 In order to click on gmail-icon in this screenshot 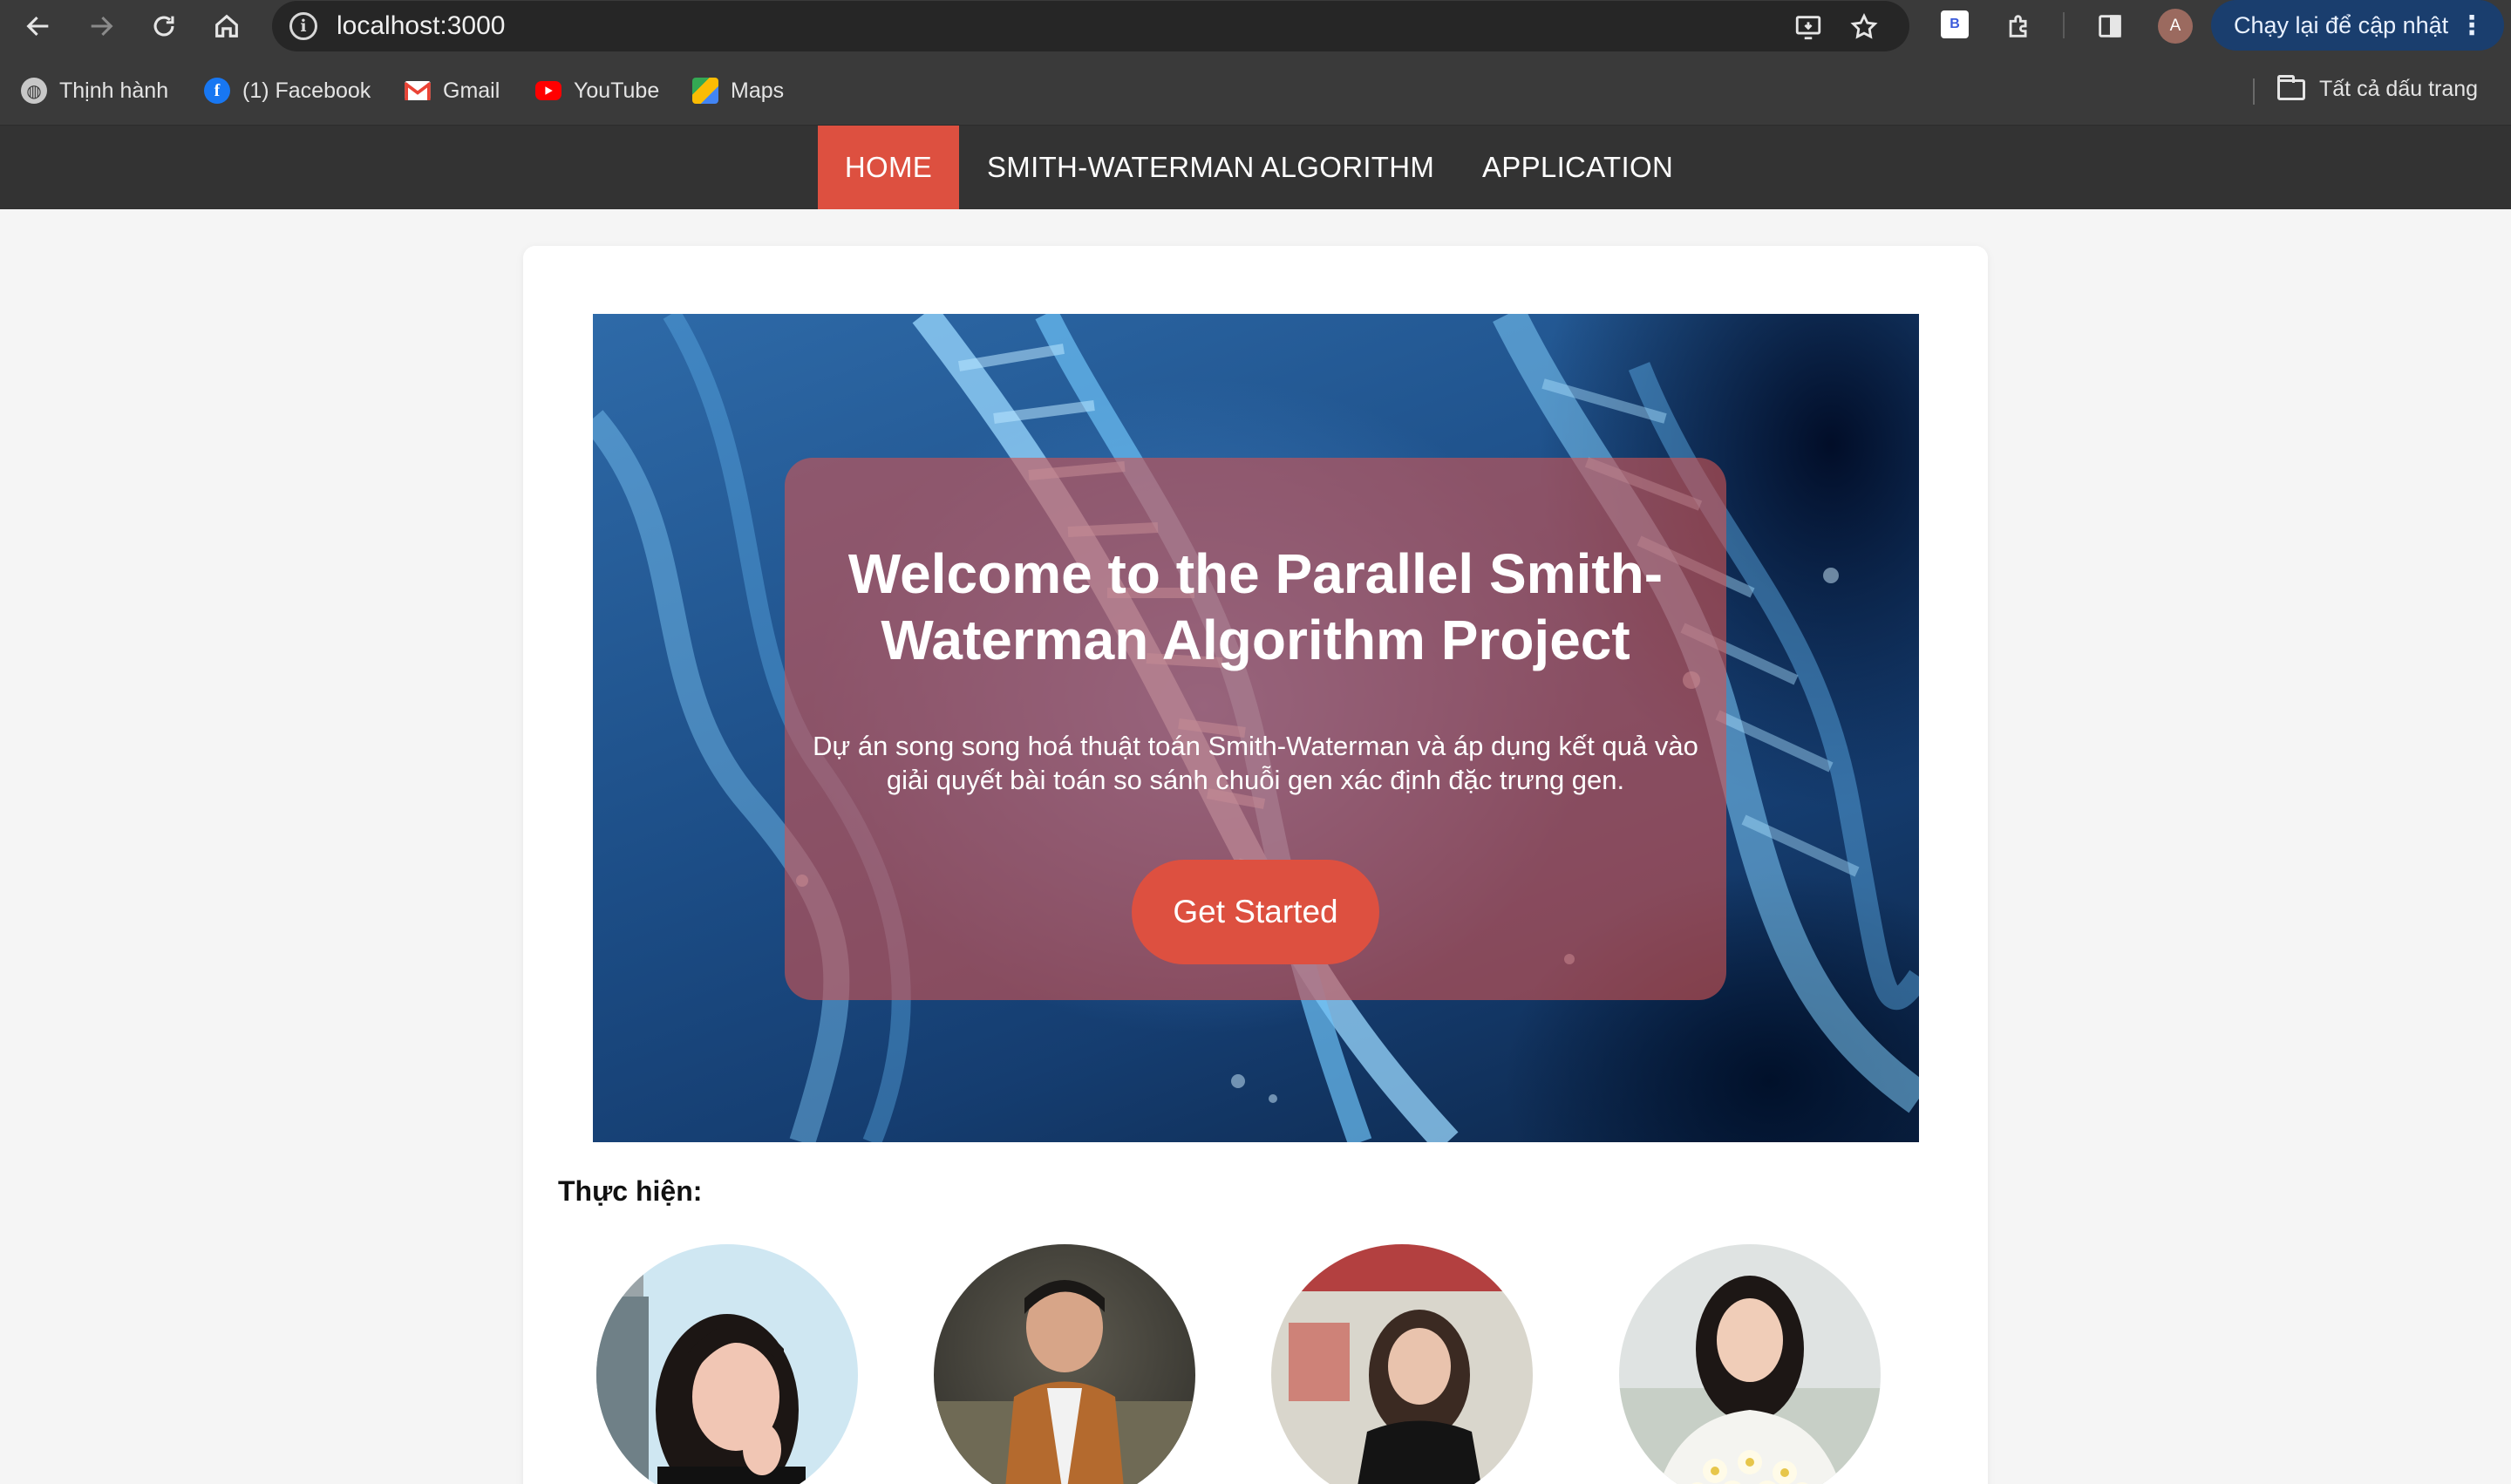, I will do `click(418, 91)`.